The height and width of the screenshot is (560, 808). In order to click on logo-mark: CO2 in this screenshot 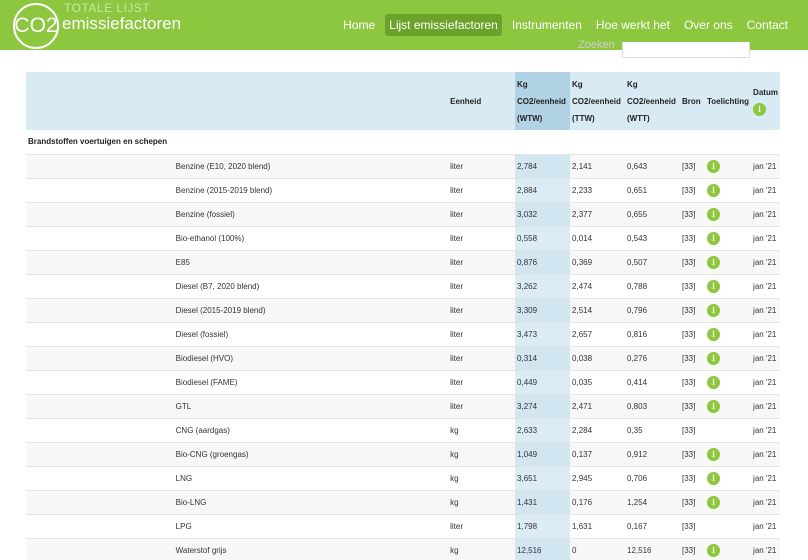, I will do `click(36, 26)`.